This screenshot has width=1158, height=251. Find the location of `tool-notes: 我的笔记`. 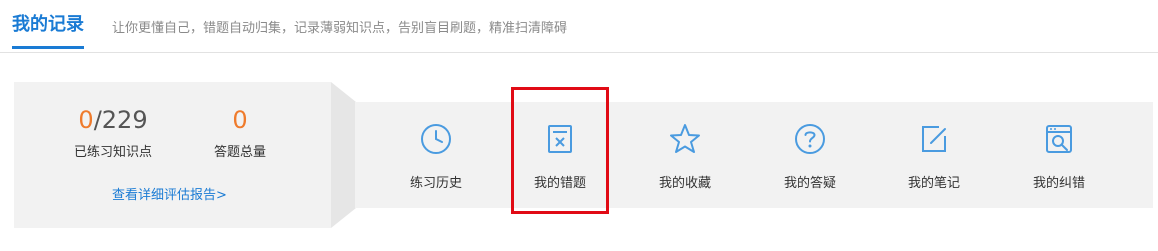

tool-notes: 我的笔记 is located at coordinates (934, 157).